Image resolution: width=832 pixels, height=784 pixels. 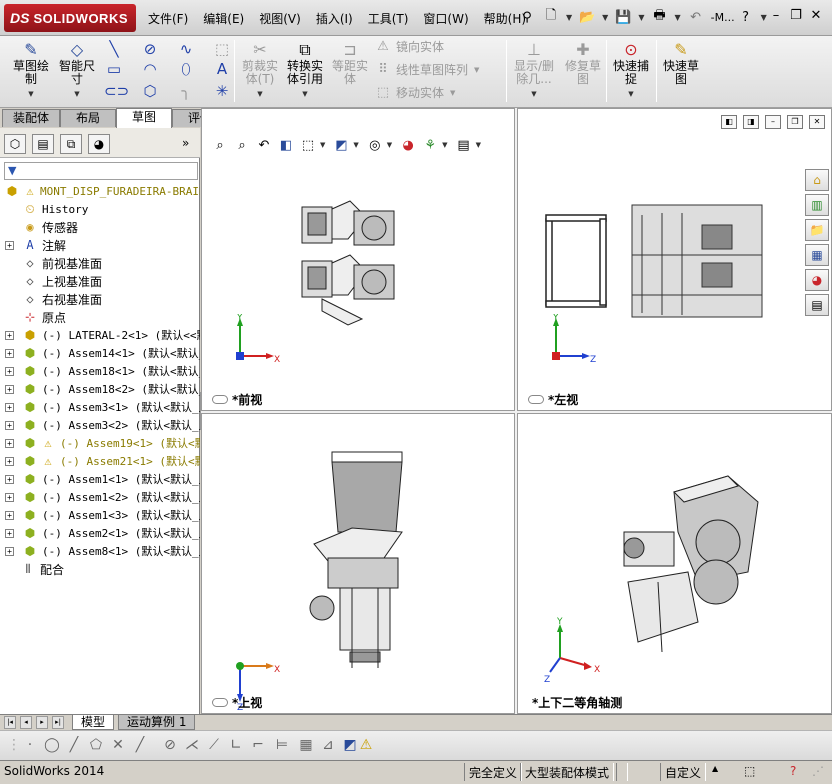 What do you see at coordinates (236, 745) in the screenshot?
I see `perpendicular-icon: ∟` at bounding box center [236, 745].